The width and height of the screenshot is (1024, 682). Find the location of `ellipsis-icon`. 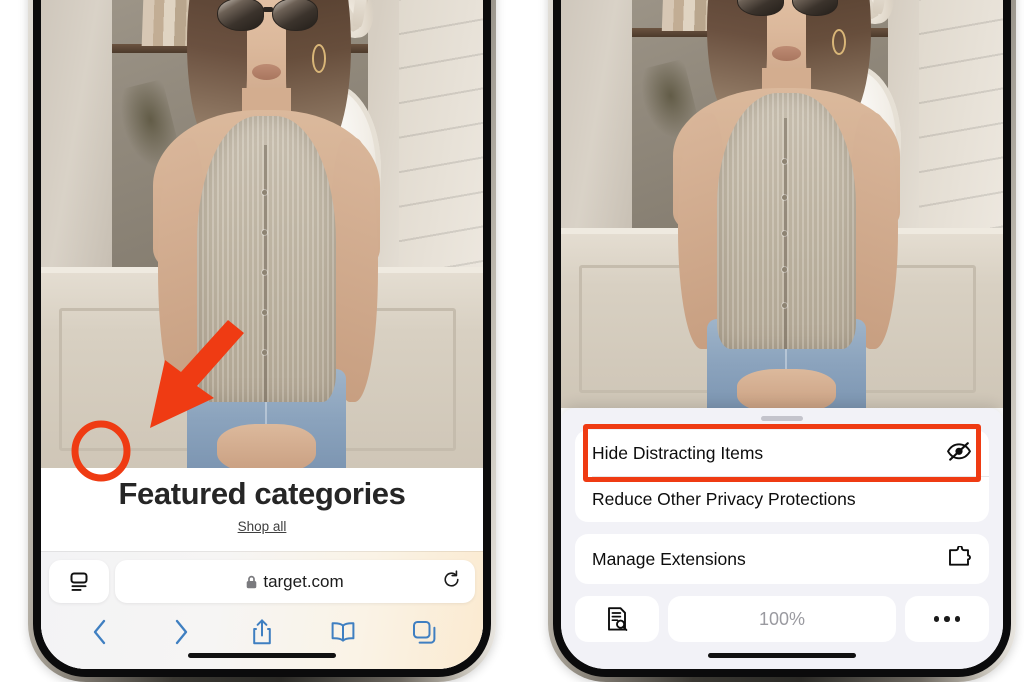

ellipsis-icon is located at coordinates (947, 619).